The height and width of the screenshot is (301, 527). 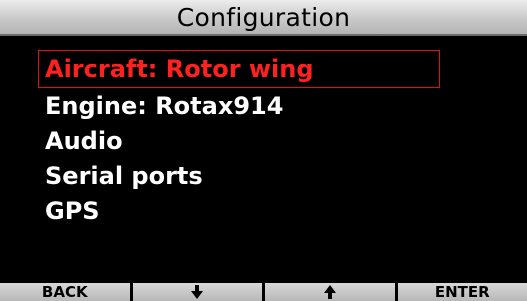 I want to click on up-button, so click(x=330, y=292).